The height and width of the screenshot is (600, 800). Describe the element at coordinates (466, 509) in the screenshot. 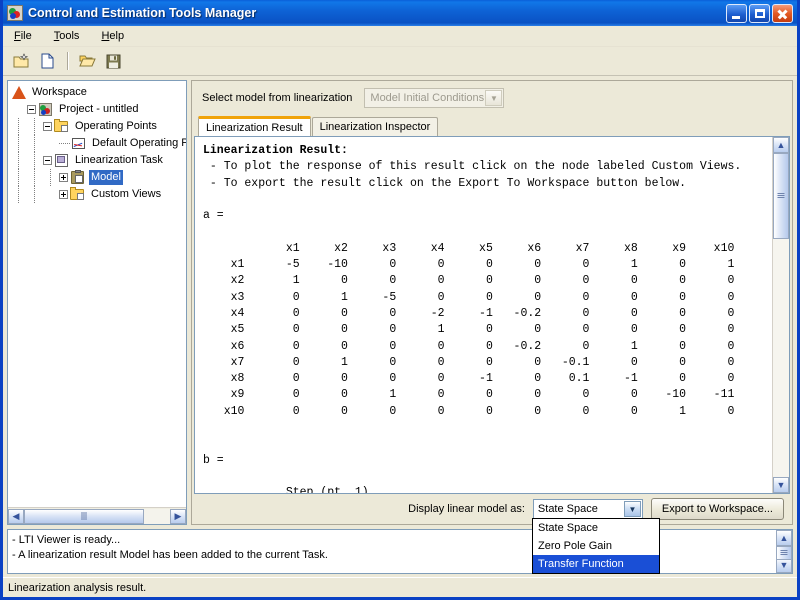

I see `display-linear-model-label: Display linear model as:` at that location.